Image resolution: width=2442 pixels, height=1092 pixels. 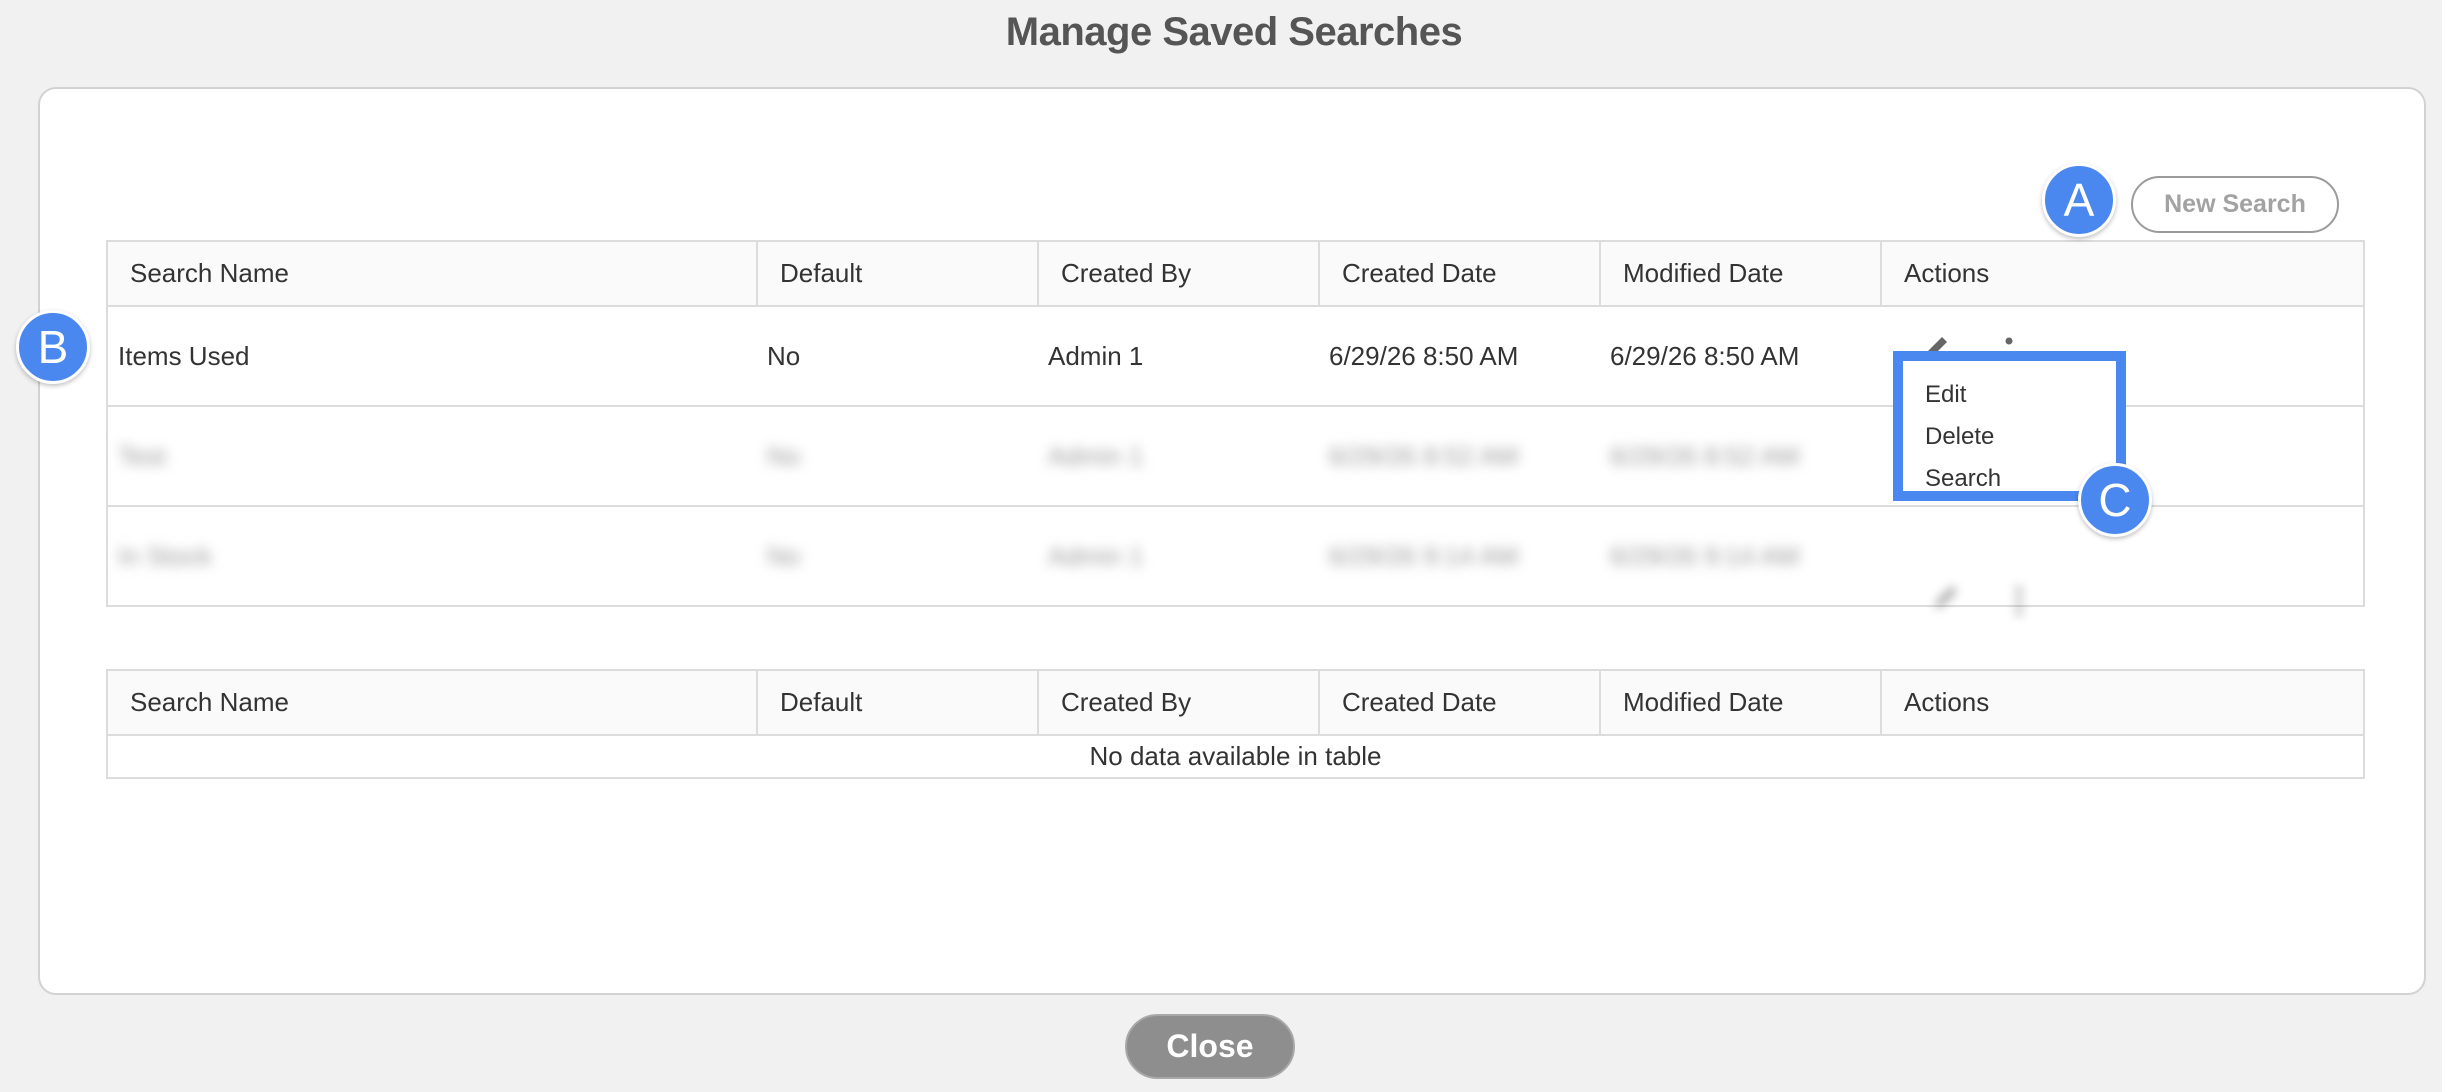 I want to click on page-title: Manage Saved Searches, so click(x=1234, y=32).